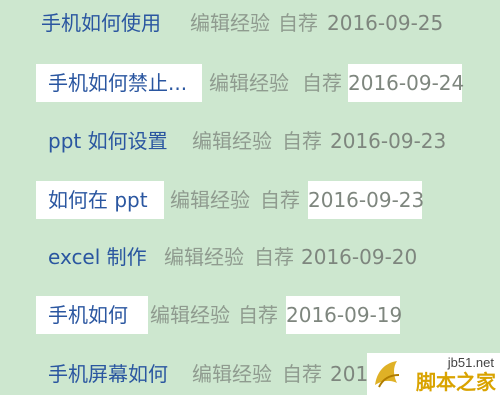 The image size is (500, 395). What do you see at coordinates (250, 257) in the screenshot?
I see `list-item: excel 制作 编辑经验 自荐 2016-09-20` at bounding box center [250, 257].